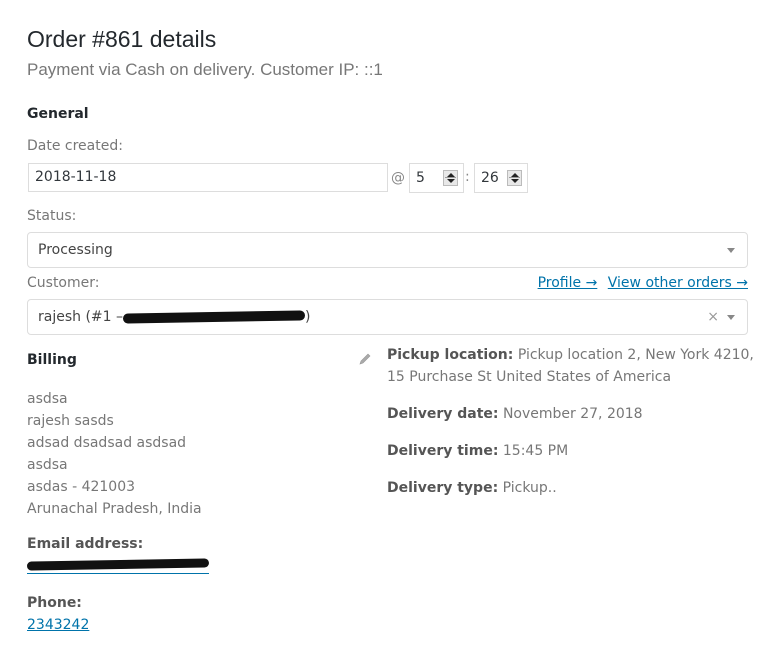 This screenshot has height=664, width=774. What do you see at coordinates (63, 283) in the screenshot?
I see `customer-label: Customer:` at bounding box center [63, 283].